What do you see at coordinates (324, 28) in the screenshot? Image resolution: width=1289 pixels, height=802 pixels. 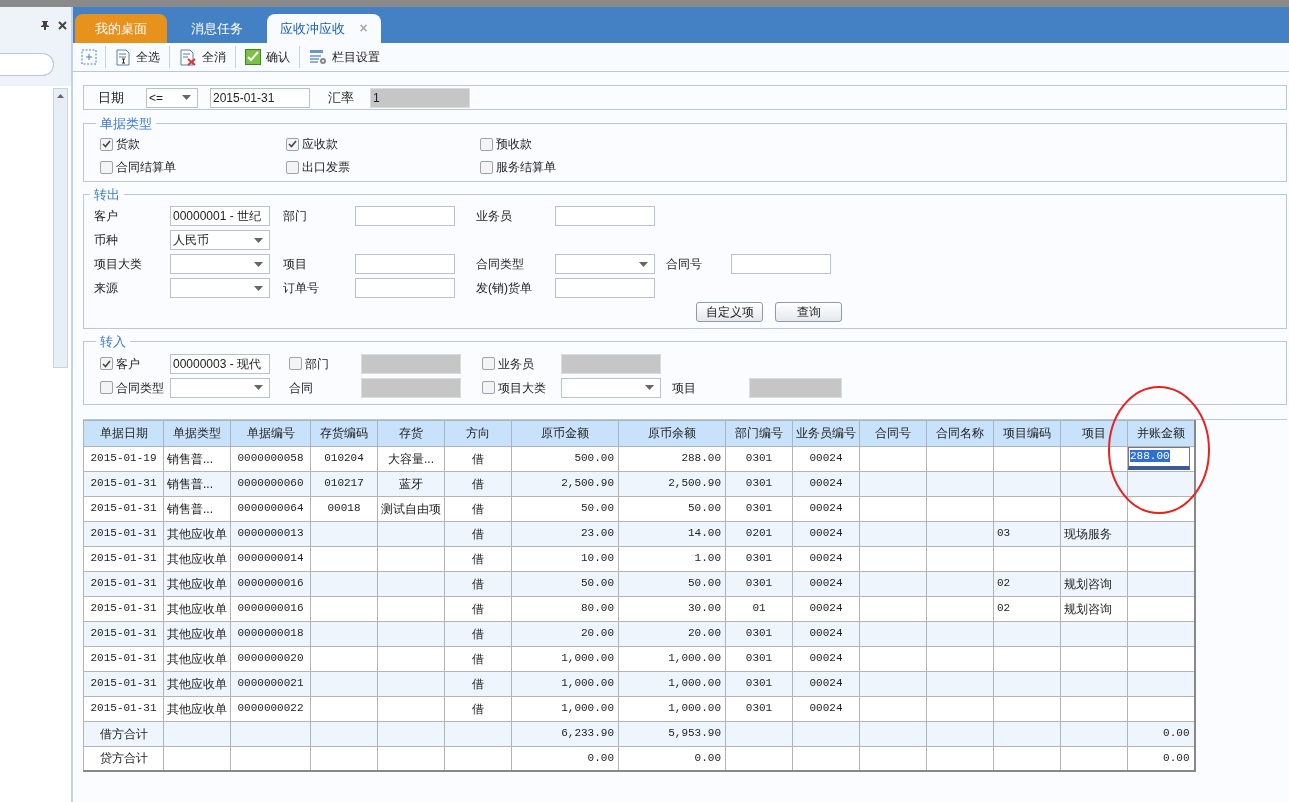 I see `tab: 应收冲应收 ×` at bounding box center [324, 28].